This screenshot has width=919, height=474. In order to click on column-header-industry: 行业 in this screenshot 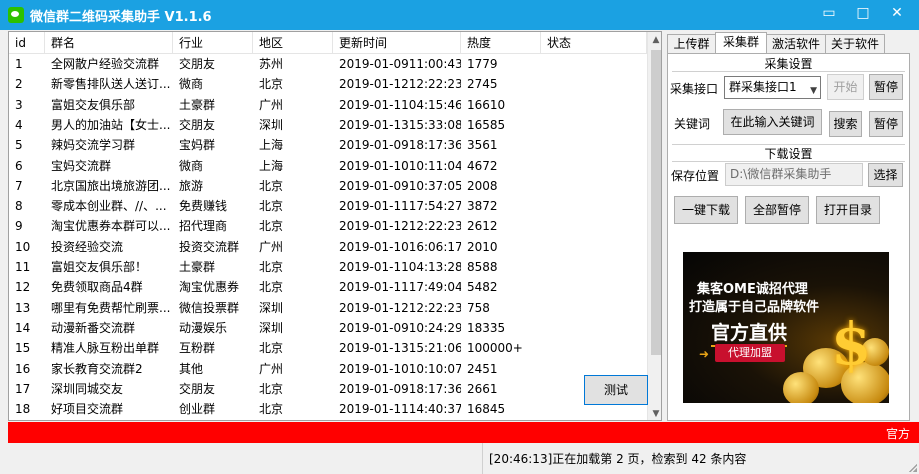, I will do `click(213, 43)`.